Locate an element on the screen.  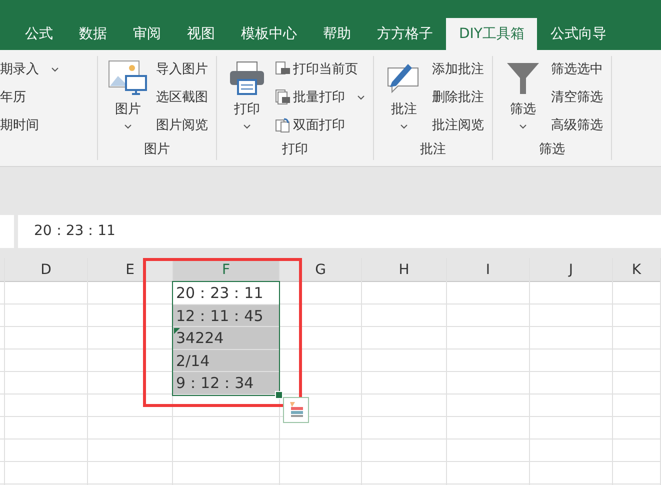
ribbon-button: 批注阅览 is located at coordinates (458, 125).